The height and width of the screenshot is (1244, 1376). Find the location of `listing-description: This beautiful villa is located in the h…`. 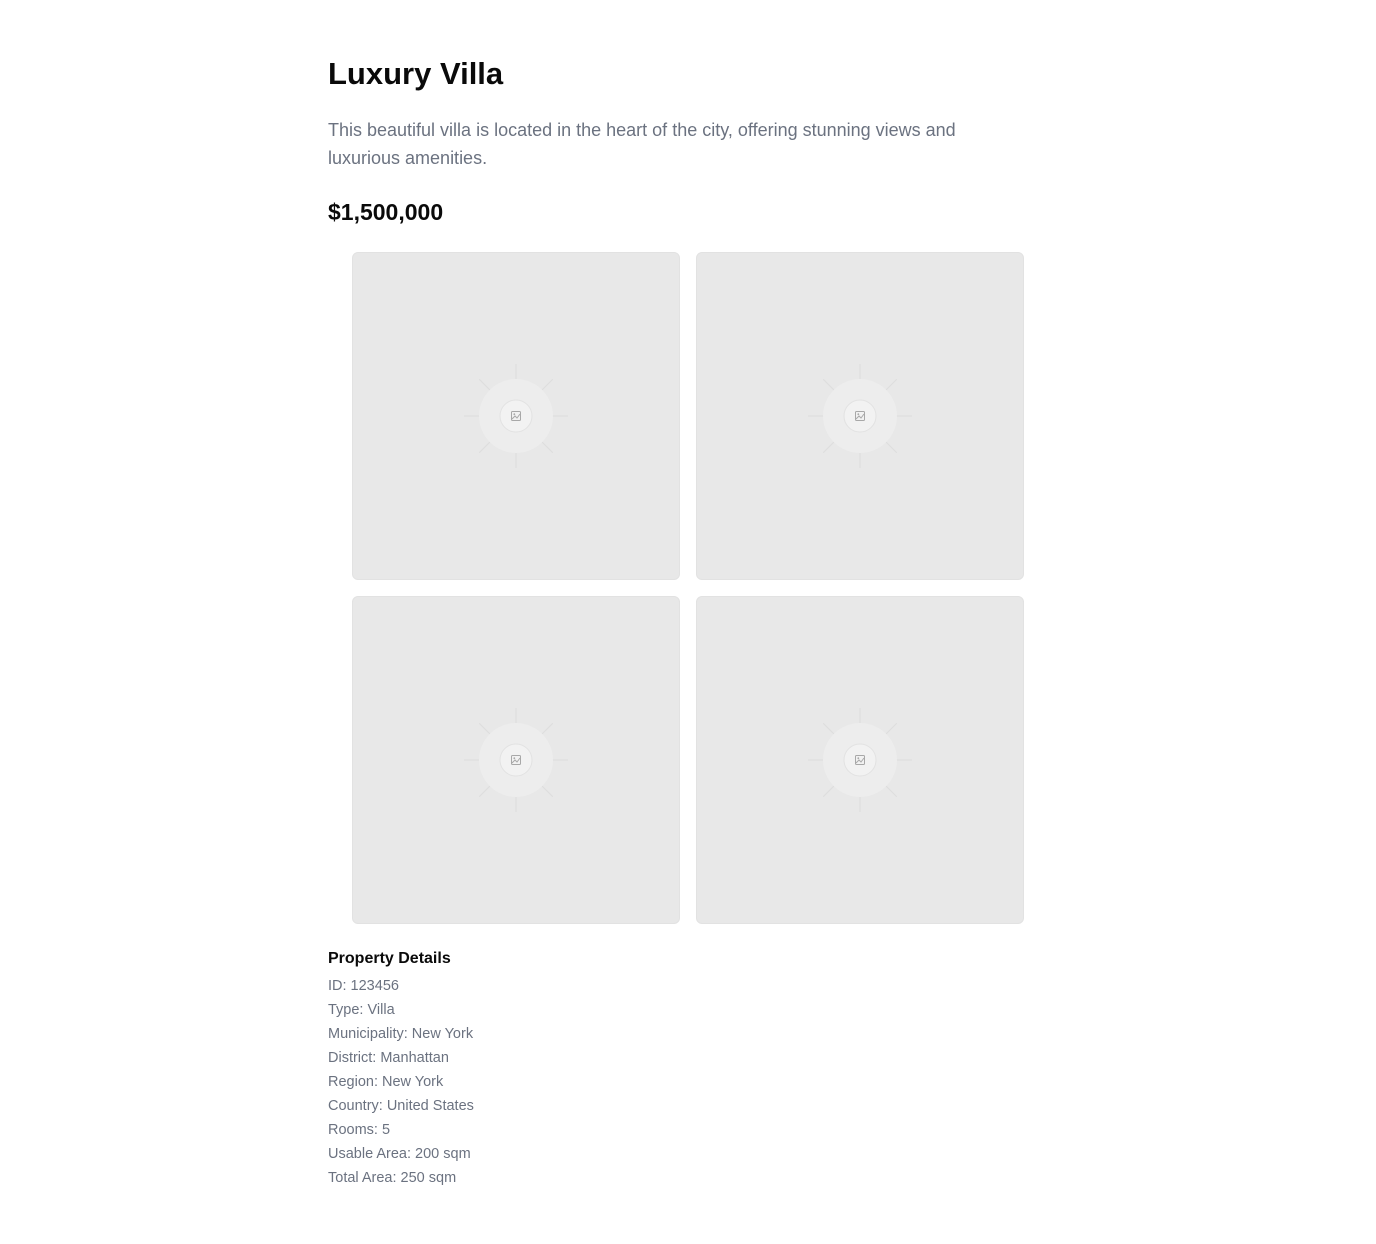

listing-description: This beautiful villa is located in the h… is located at coordinates (642, 144).